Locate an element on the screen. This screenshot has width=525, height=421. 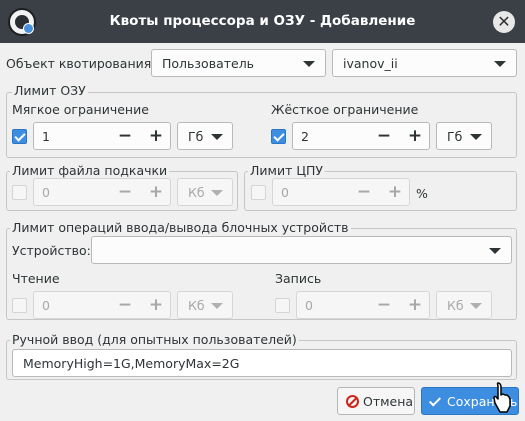
window-title: Квоты процессора и ОЗУ - Добавление is located at coordinates (262, 21).